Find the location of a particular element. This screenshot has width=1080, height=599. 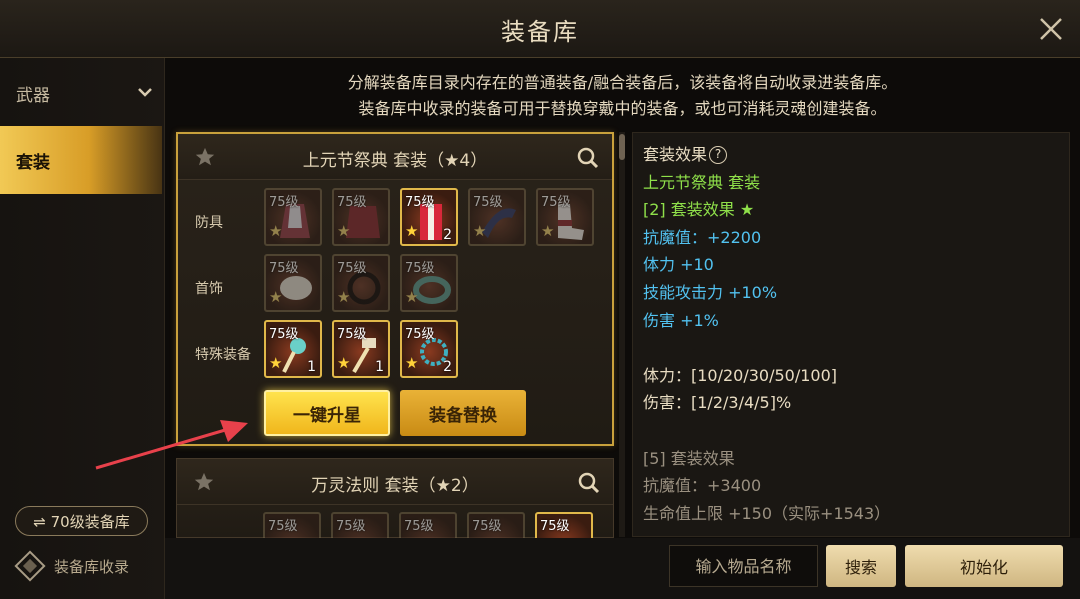

suit-title: 上元节祭典 套装（★4） is located at coordinates (395, 161).